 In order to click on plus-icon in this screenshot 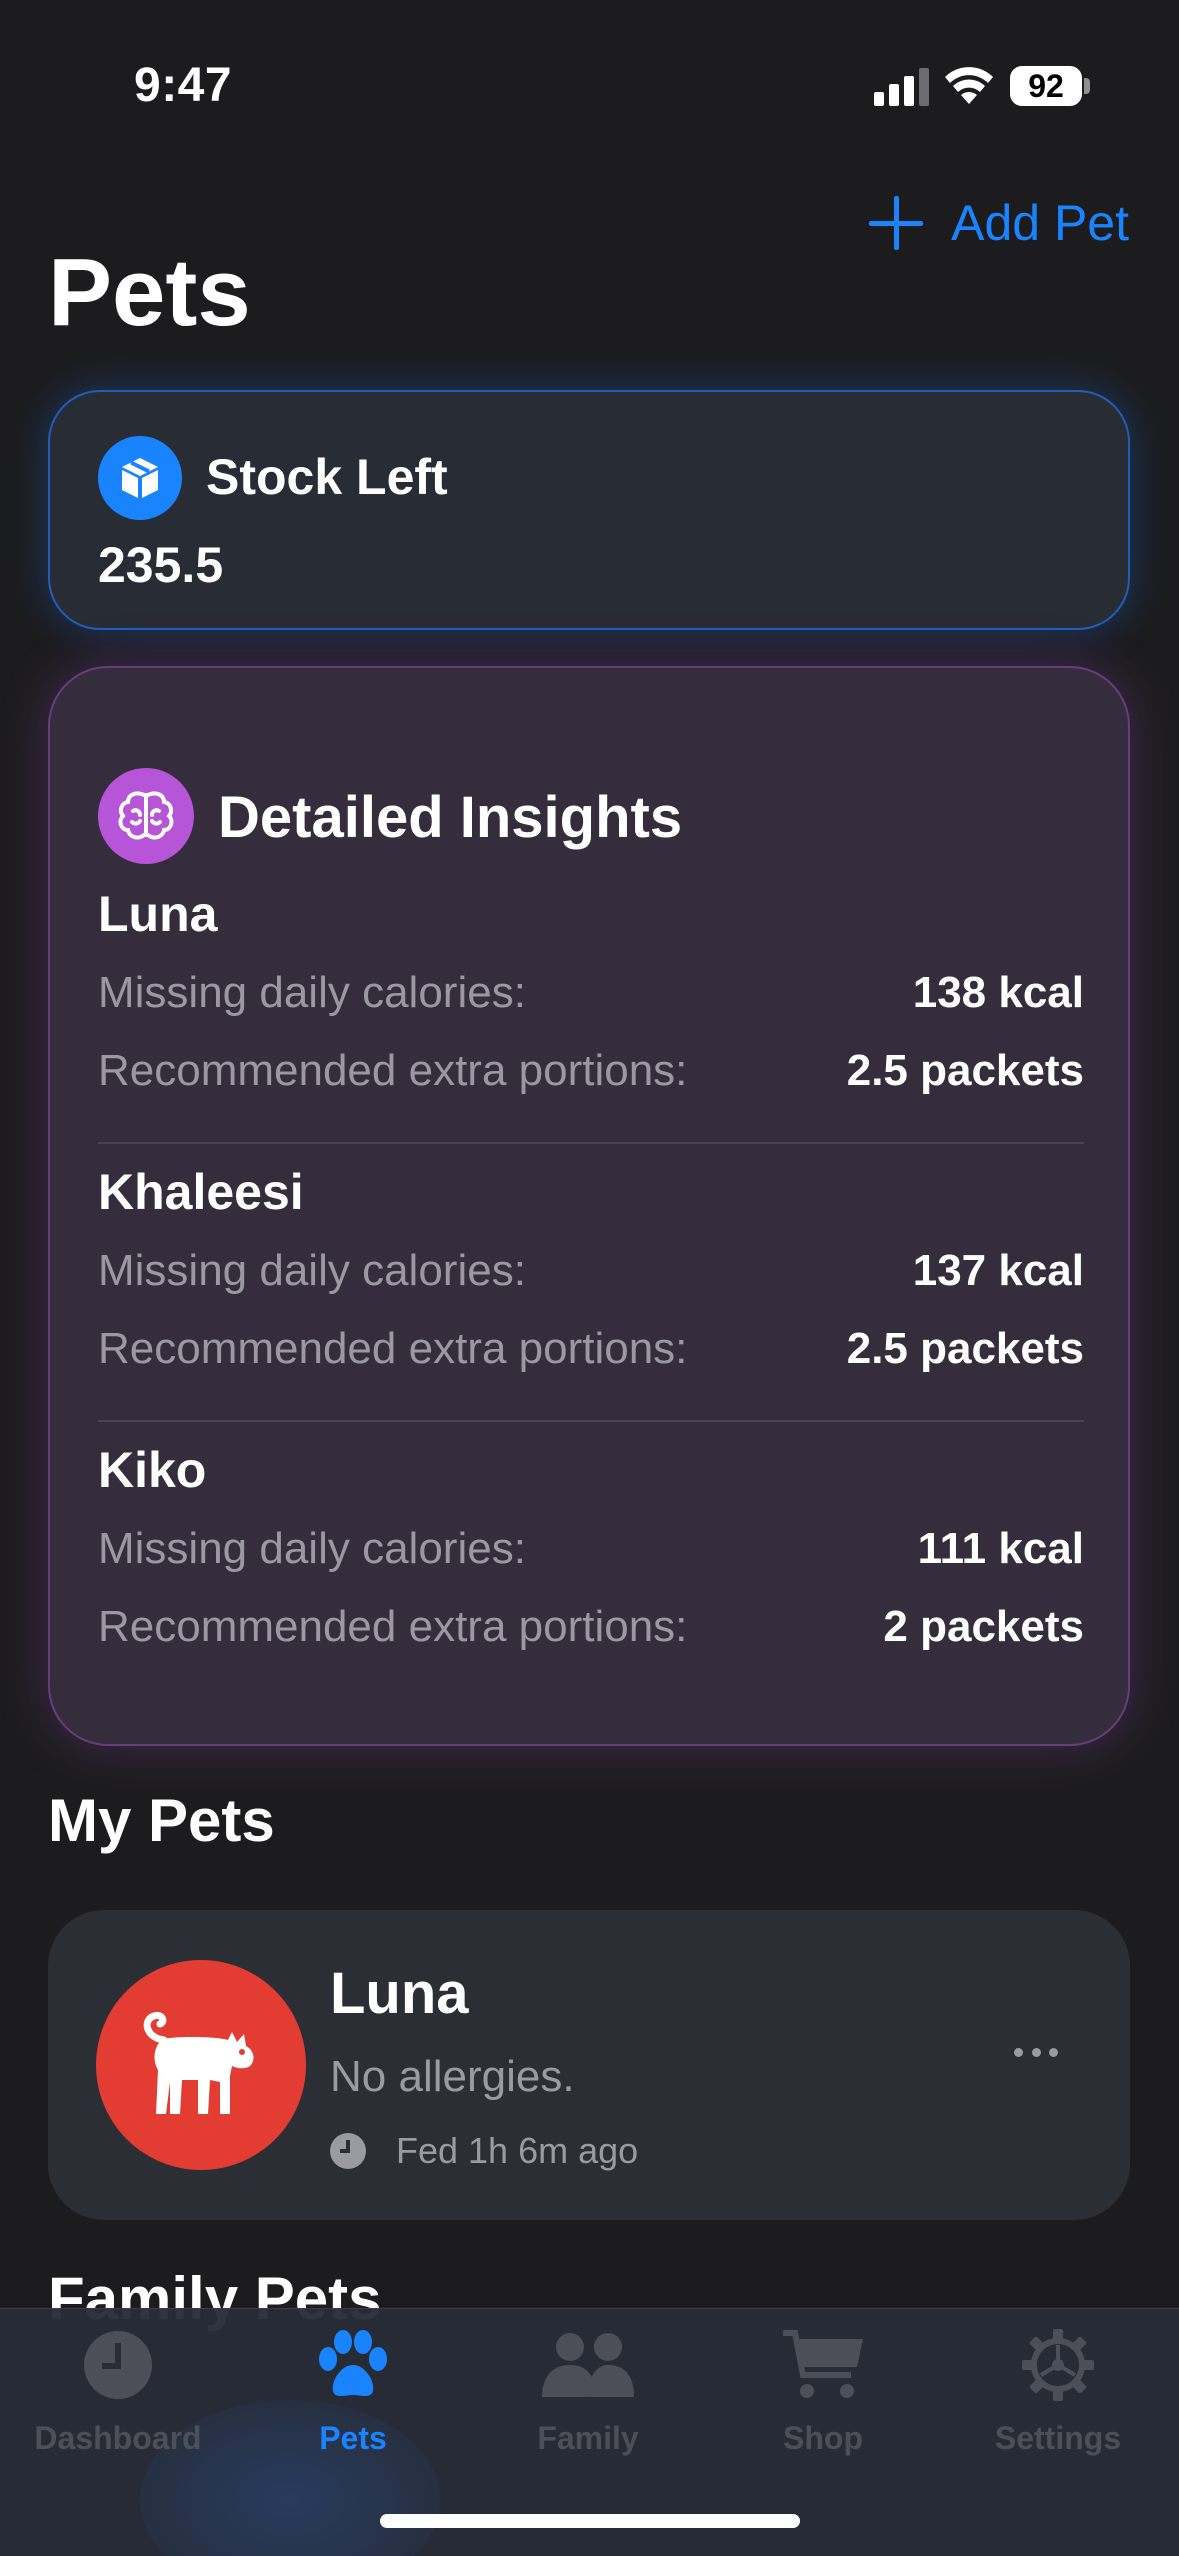, I will do `click(896, 223)`.